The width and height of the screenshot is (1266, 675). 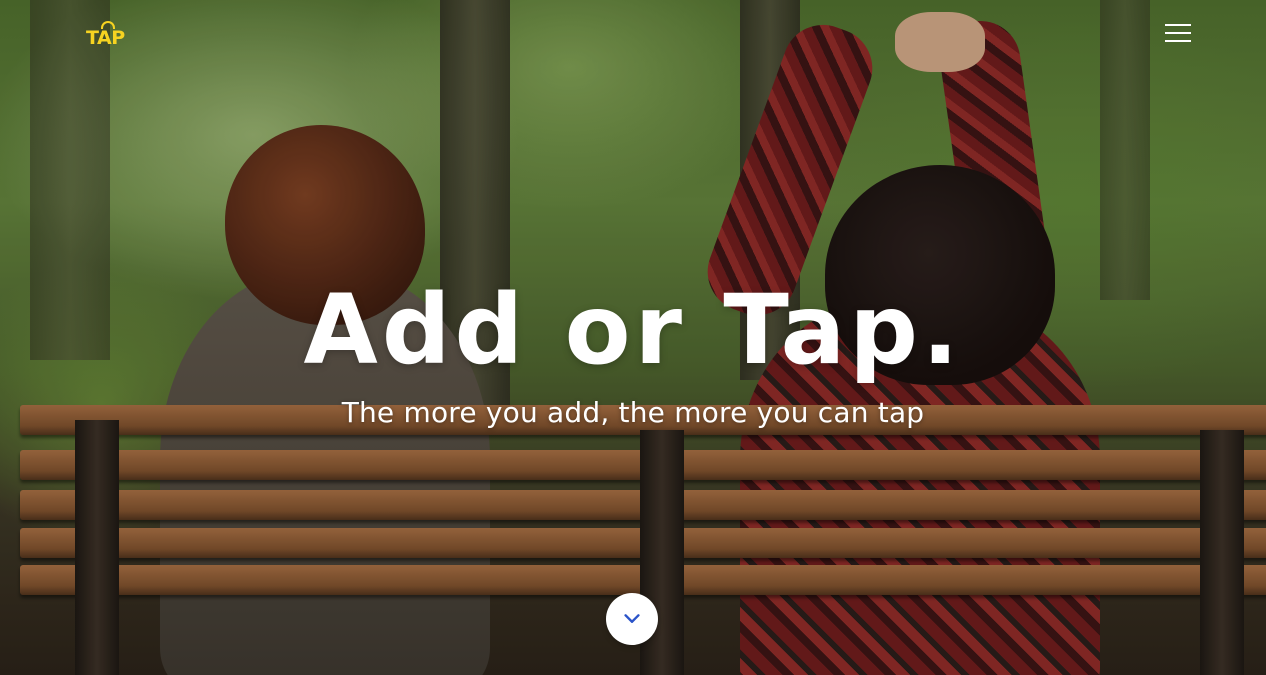 I want to click on chevron-down-icon, so click(x=632, y=618).